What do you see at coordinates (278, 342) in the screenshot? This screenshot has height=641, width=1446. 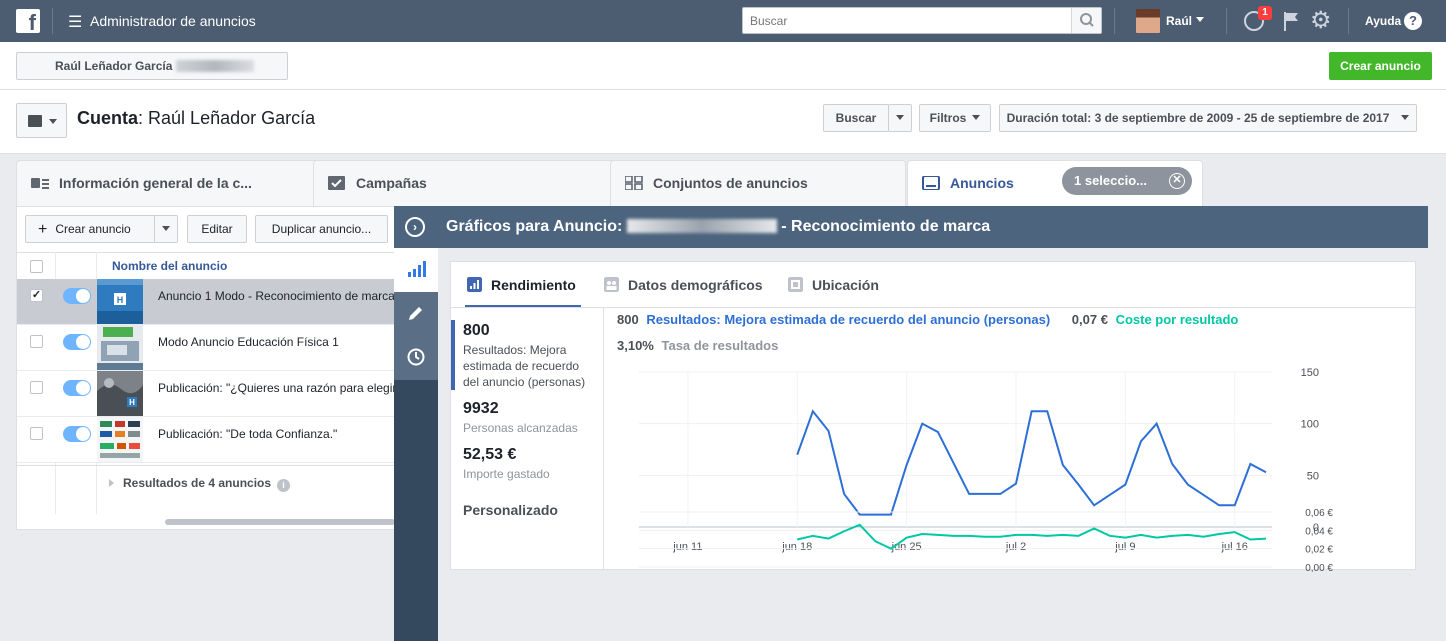 I see `ad-name: Modo Anuncio Educación Física 1` at bounding box center [278, 342].